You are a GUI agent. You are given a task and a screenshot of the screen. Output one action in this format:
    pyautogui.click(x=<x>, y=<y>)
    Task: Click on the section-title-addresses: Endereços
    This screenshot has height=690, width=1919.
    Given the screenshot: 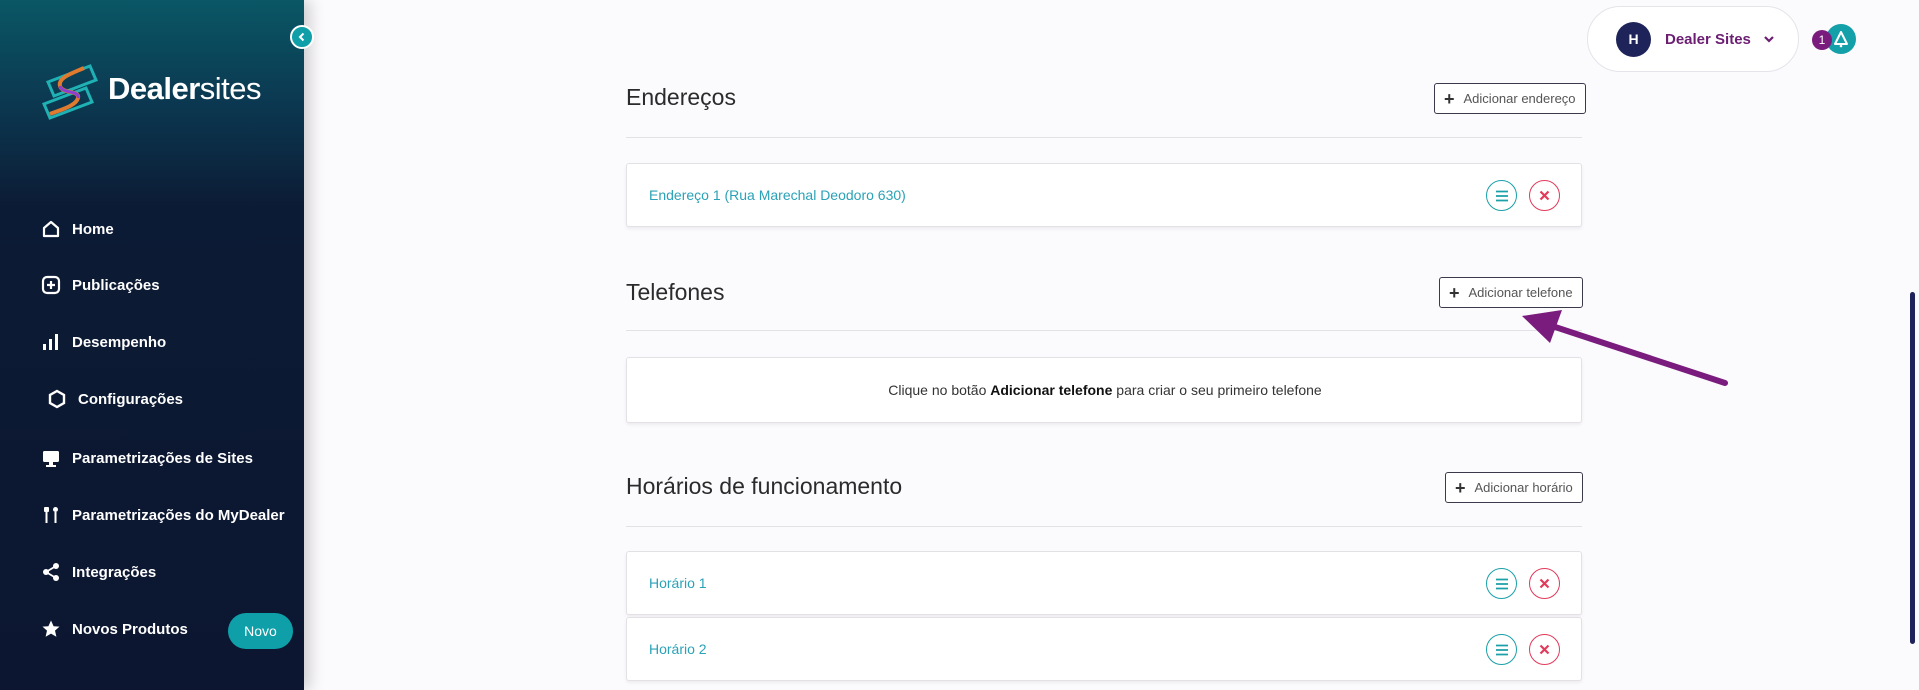 What is the action you would take?
    pyautogui.click(x=681, y=97)
    